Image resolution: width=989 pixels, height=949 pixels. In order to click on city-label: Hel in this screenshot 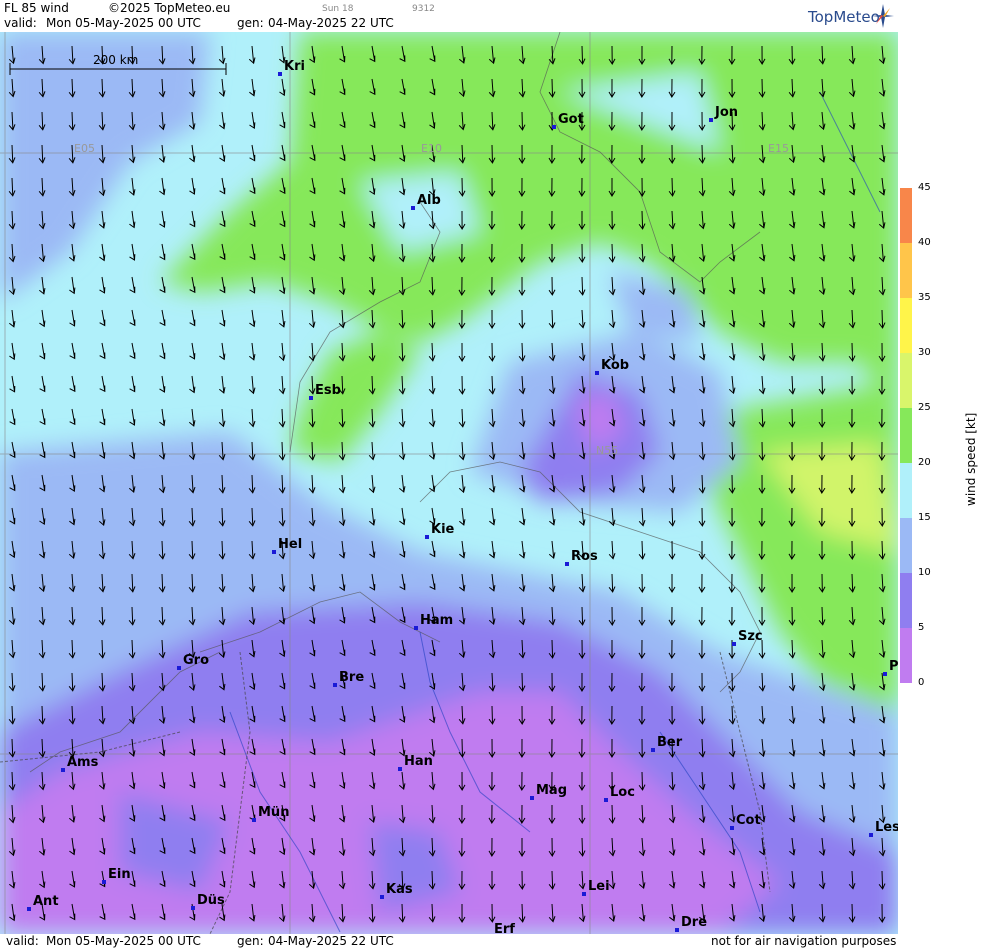, I will do `click(290, 544)`.